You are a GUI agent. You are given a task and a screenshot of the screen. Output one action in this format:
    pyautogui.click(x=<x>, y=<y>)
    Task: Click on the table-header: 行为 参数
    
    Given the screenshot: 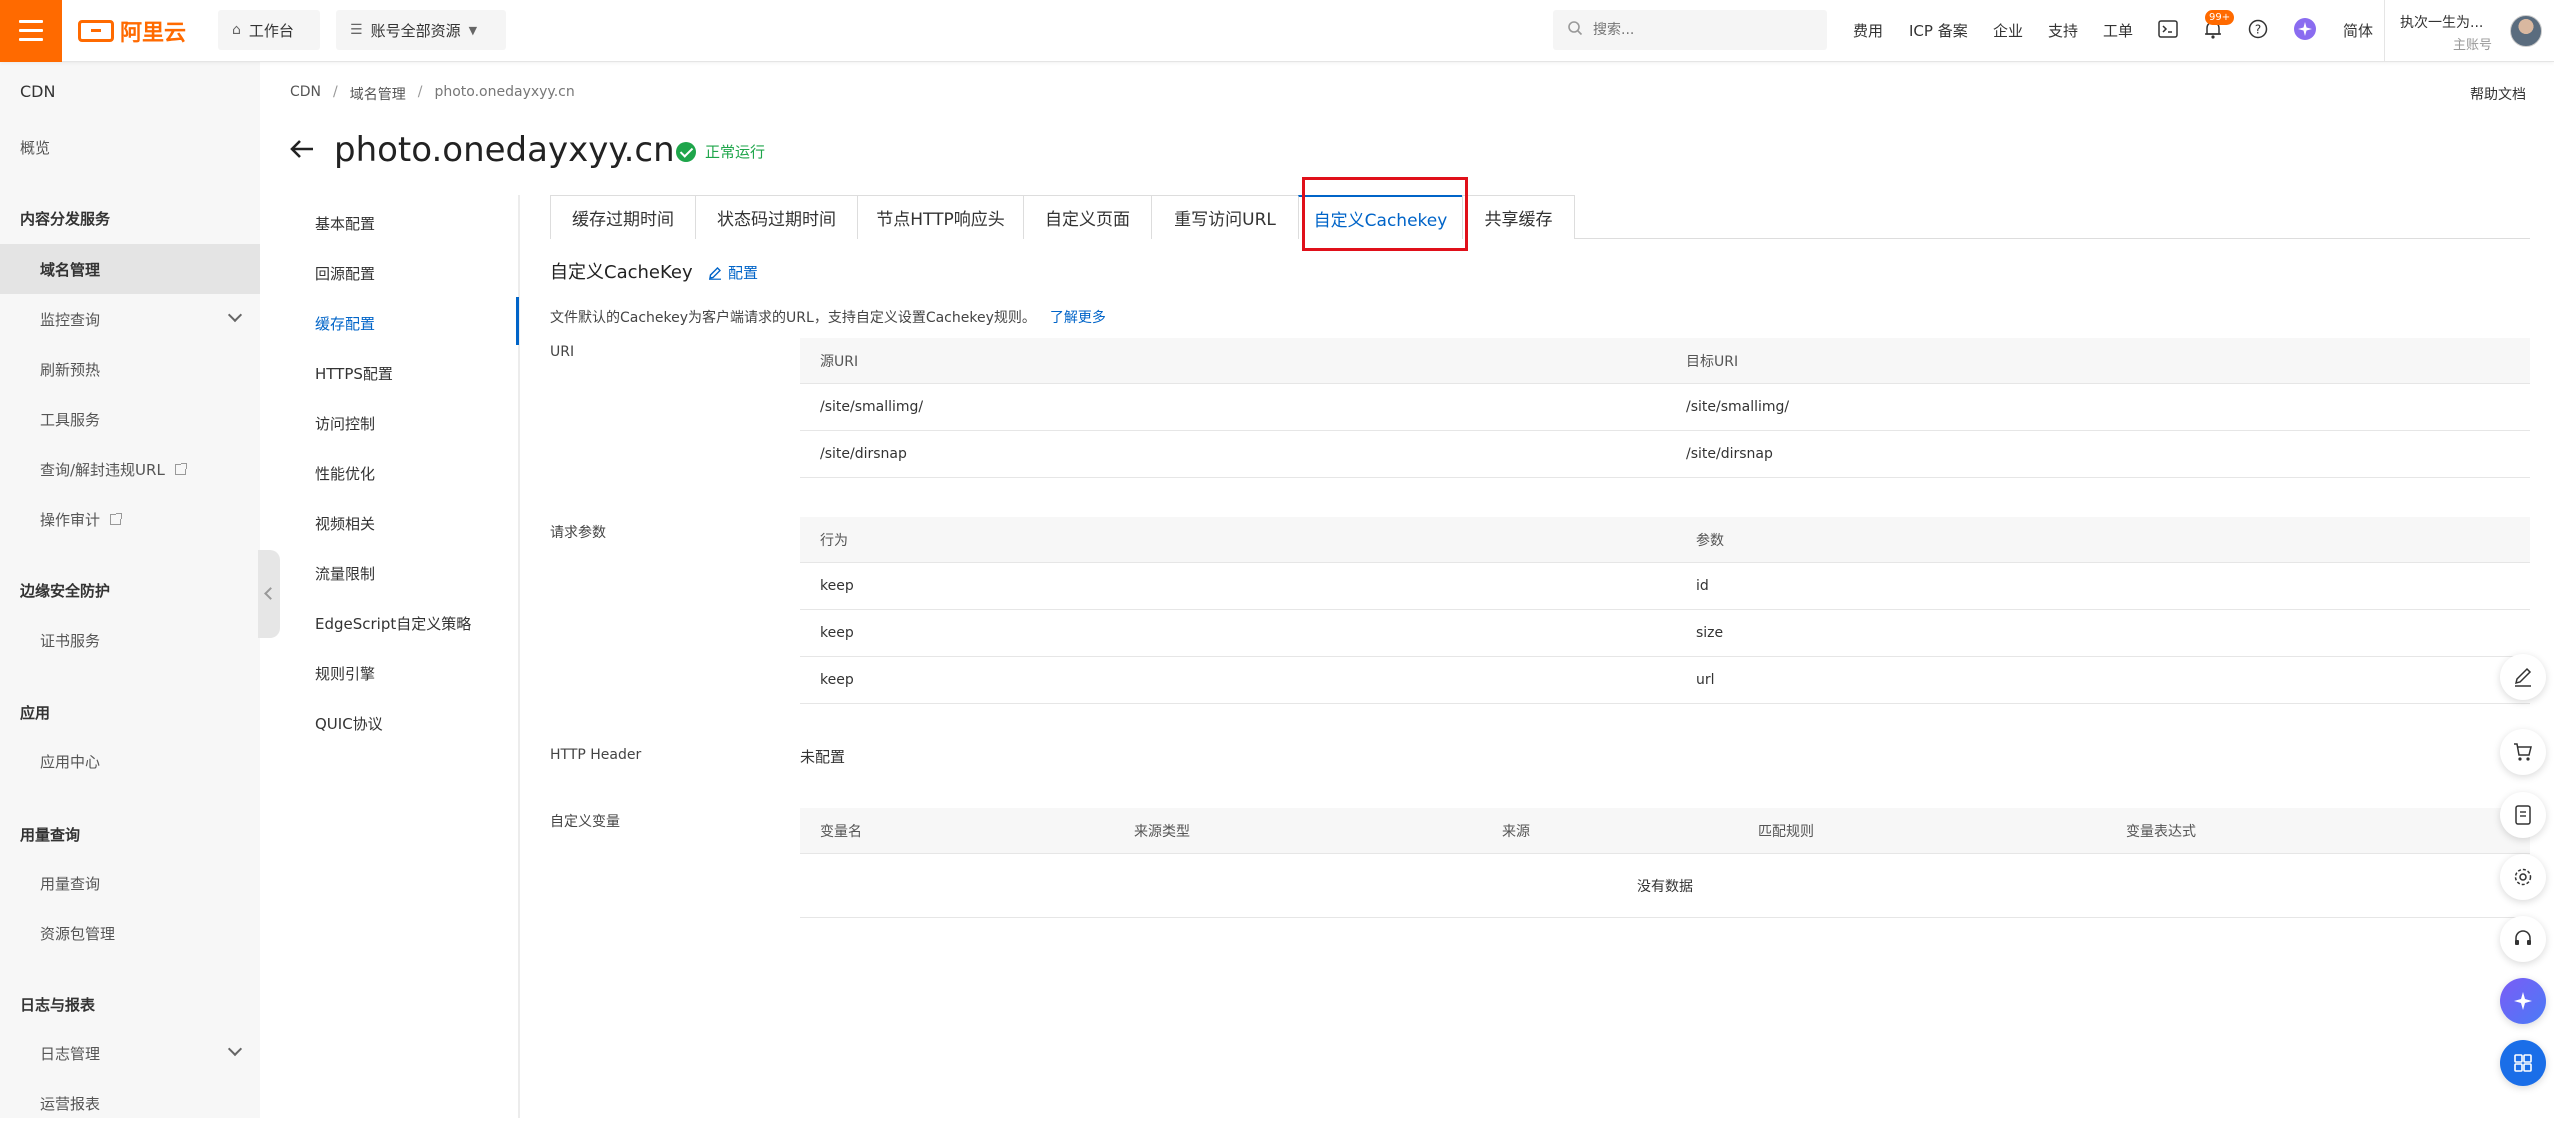 What is the action you would take?
    pyautogui.click(x=1665, y=540)
    